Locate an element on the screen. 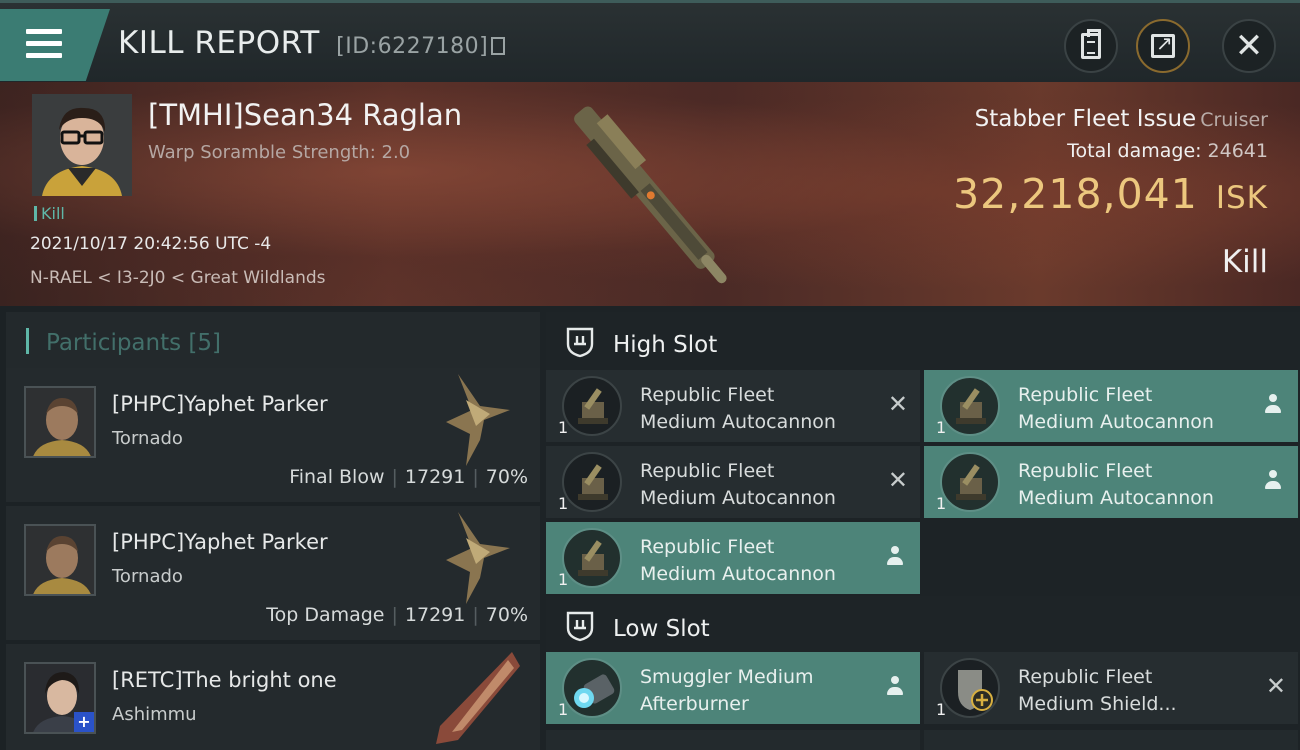  avatar: + is located at coordinates (60, 698).